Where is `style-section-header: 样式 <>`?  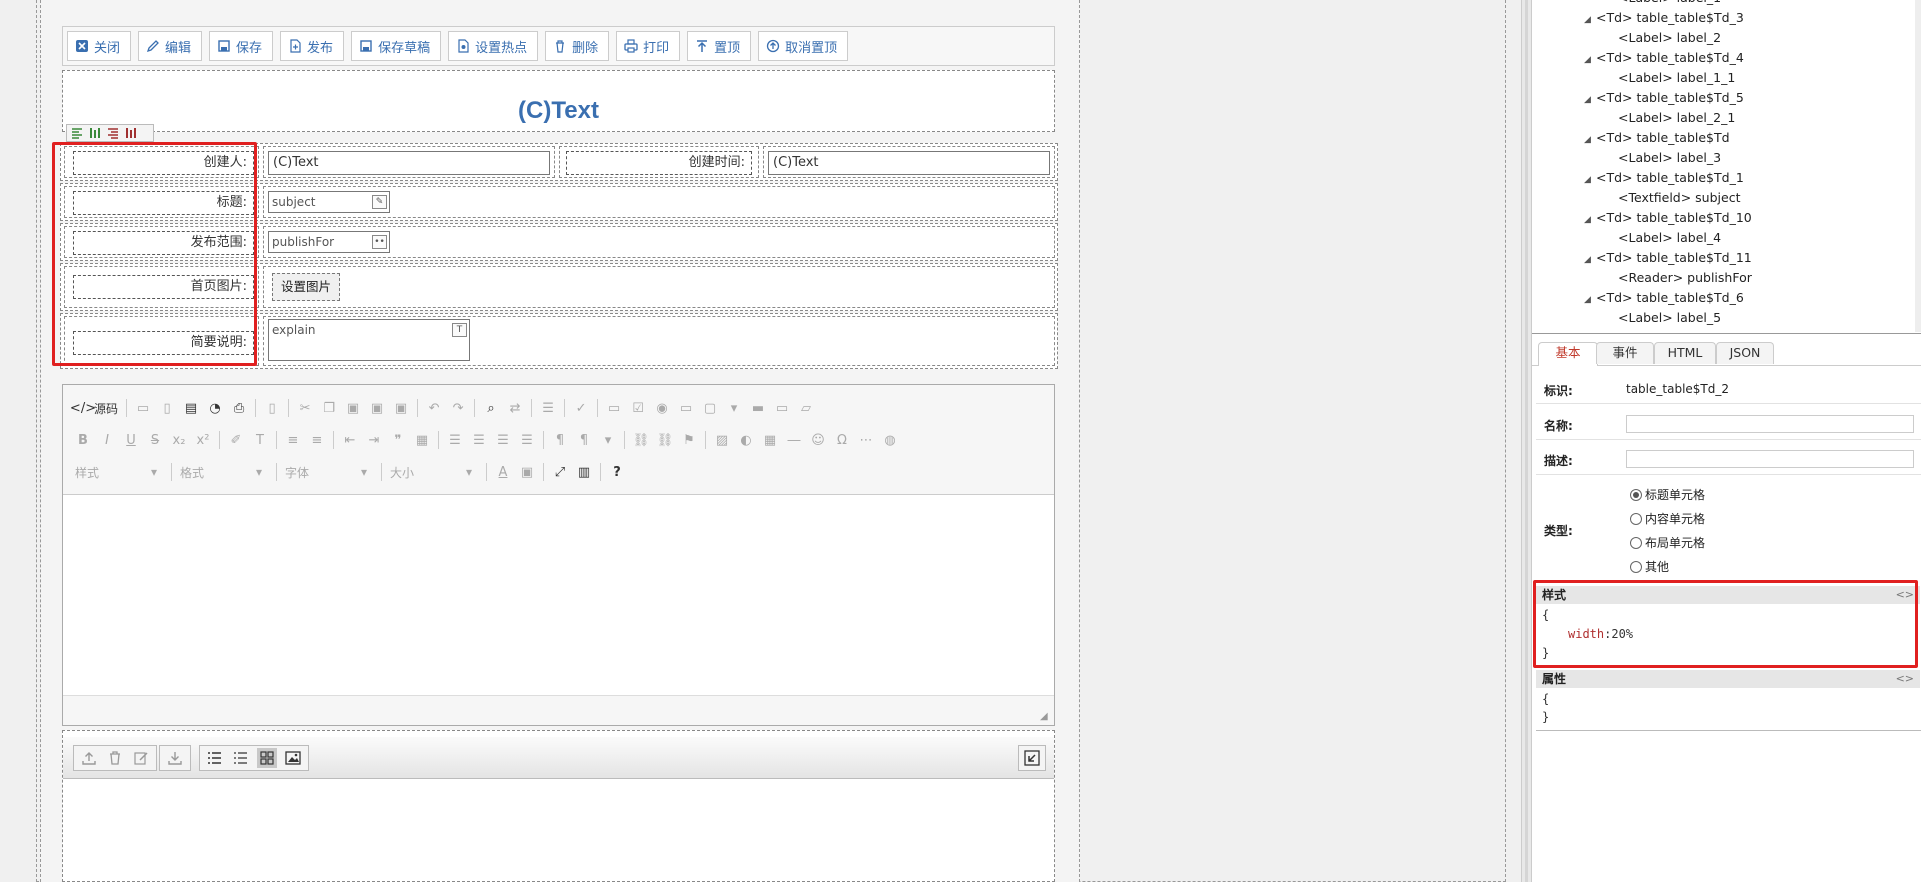
style-section-header: 样式 <> is located at coordinates (1728, 595).